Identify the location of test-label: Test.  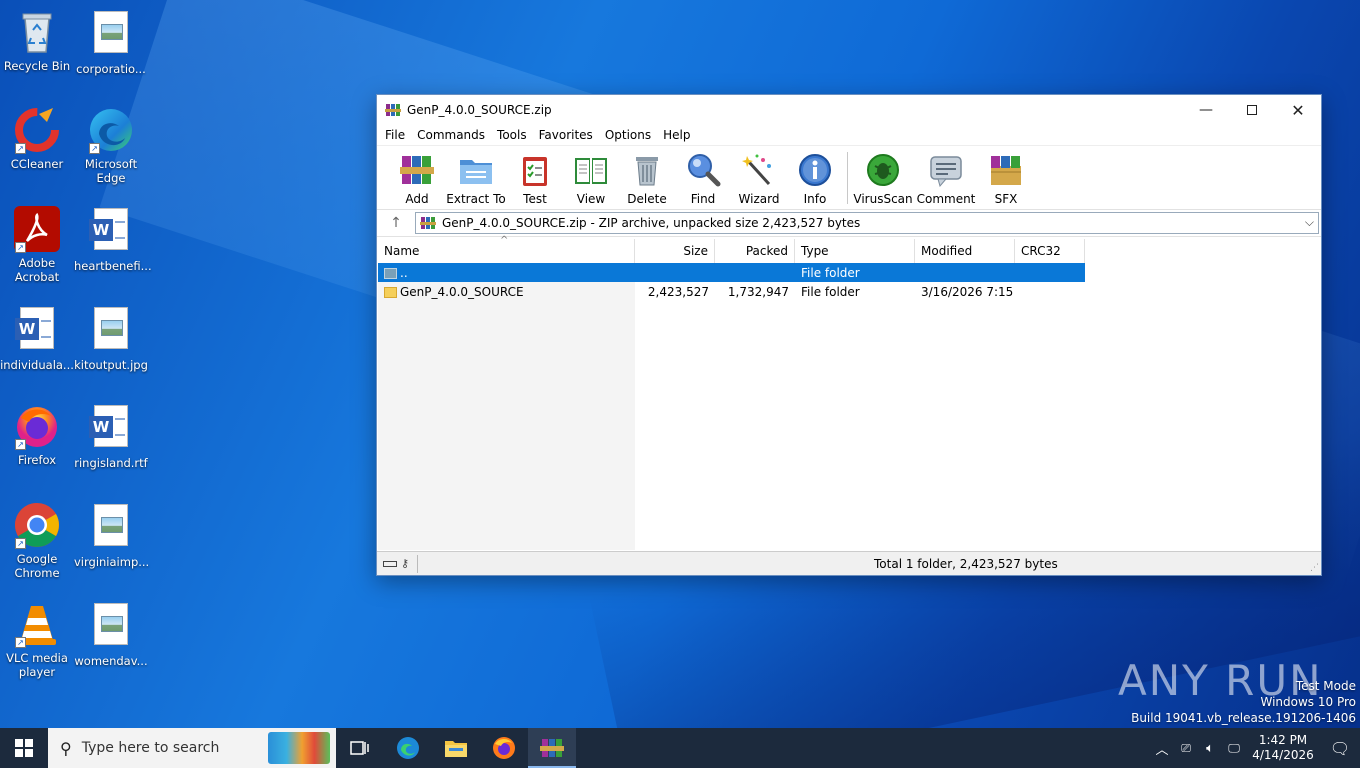
(535, 199).